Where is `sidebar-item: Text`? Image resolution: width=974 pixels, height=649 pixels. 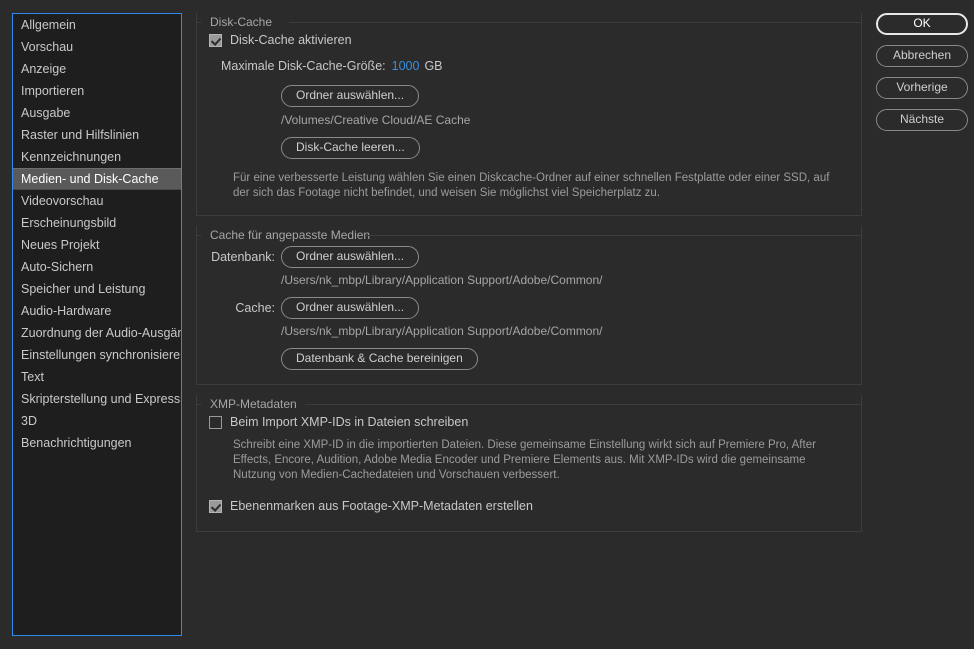 sidebar-item: Text is located at coordinates (97, 377).